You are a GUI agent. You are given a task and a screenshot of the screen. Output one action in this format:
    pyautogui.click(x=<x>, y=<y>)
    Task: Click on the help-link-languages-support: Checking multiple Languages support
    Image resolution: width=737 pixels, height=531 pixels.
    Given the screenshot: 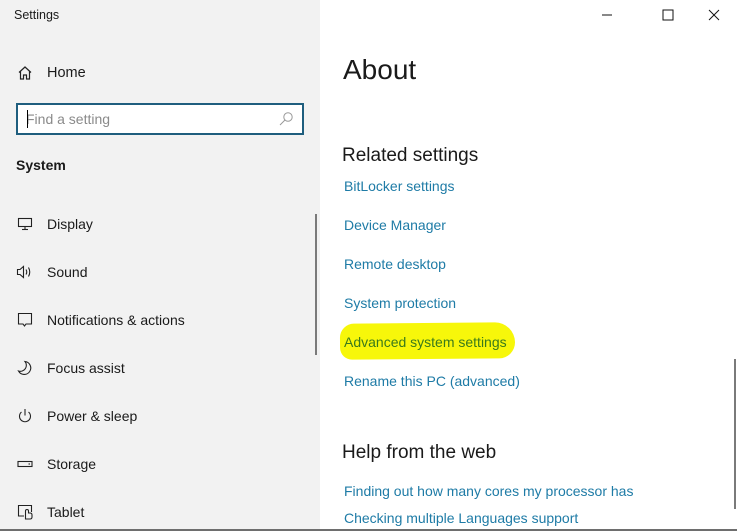 What is the action you would take?
    pyautogui.click(x=461, y=518)
    